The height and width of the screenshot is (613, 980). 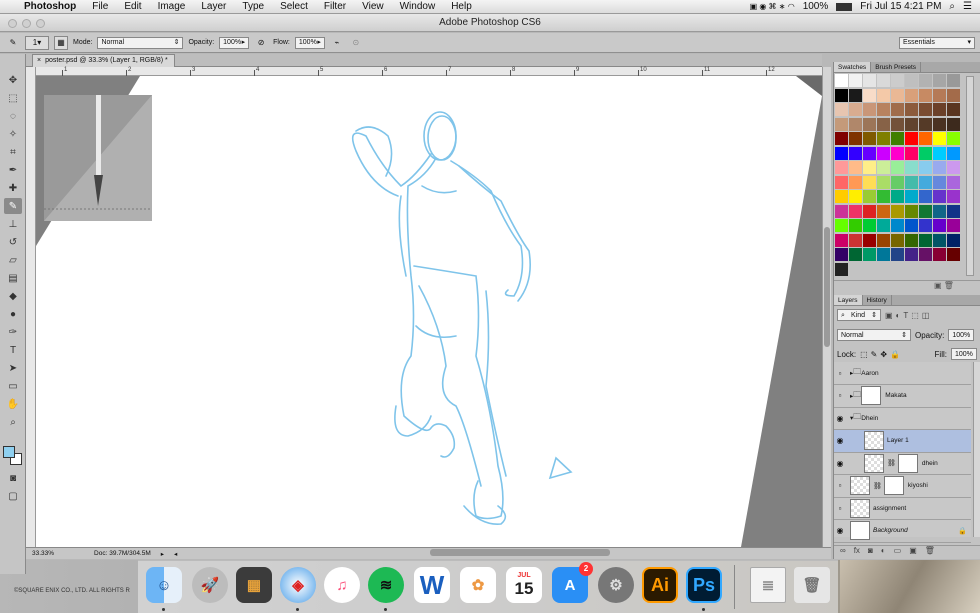 What do you see at coordinates (898, 552) in the screenshot?
I see `new-group-icon: ▭` at bounding box center [898, 552].